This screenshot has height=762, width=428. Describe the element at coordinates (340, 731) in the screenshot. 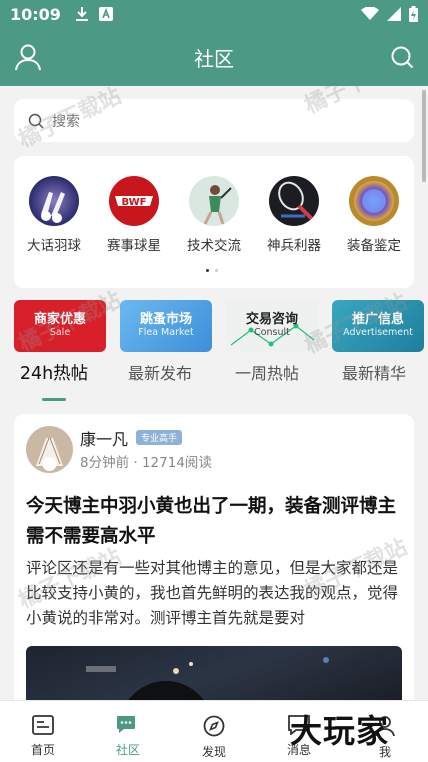

I see `corner-watermark-logo: 大玩家` at that location.